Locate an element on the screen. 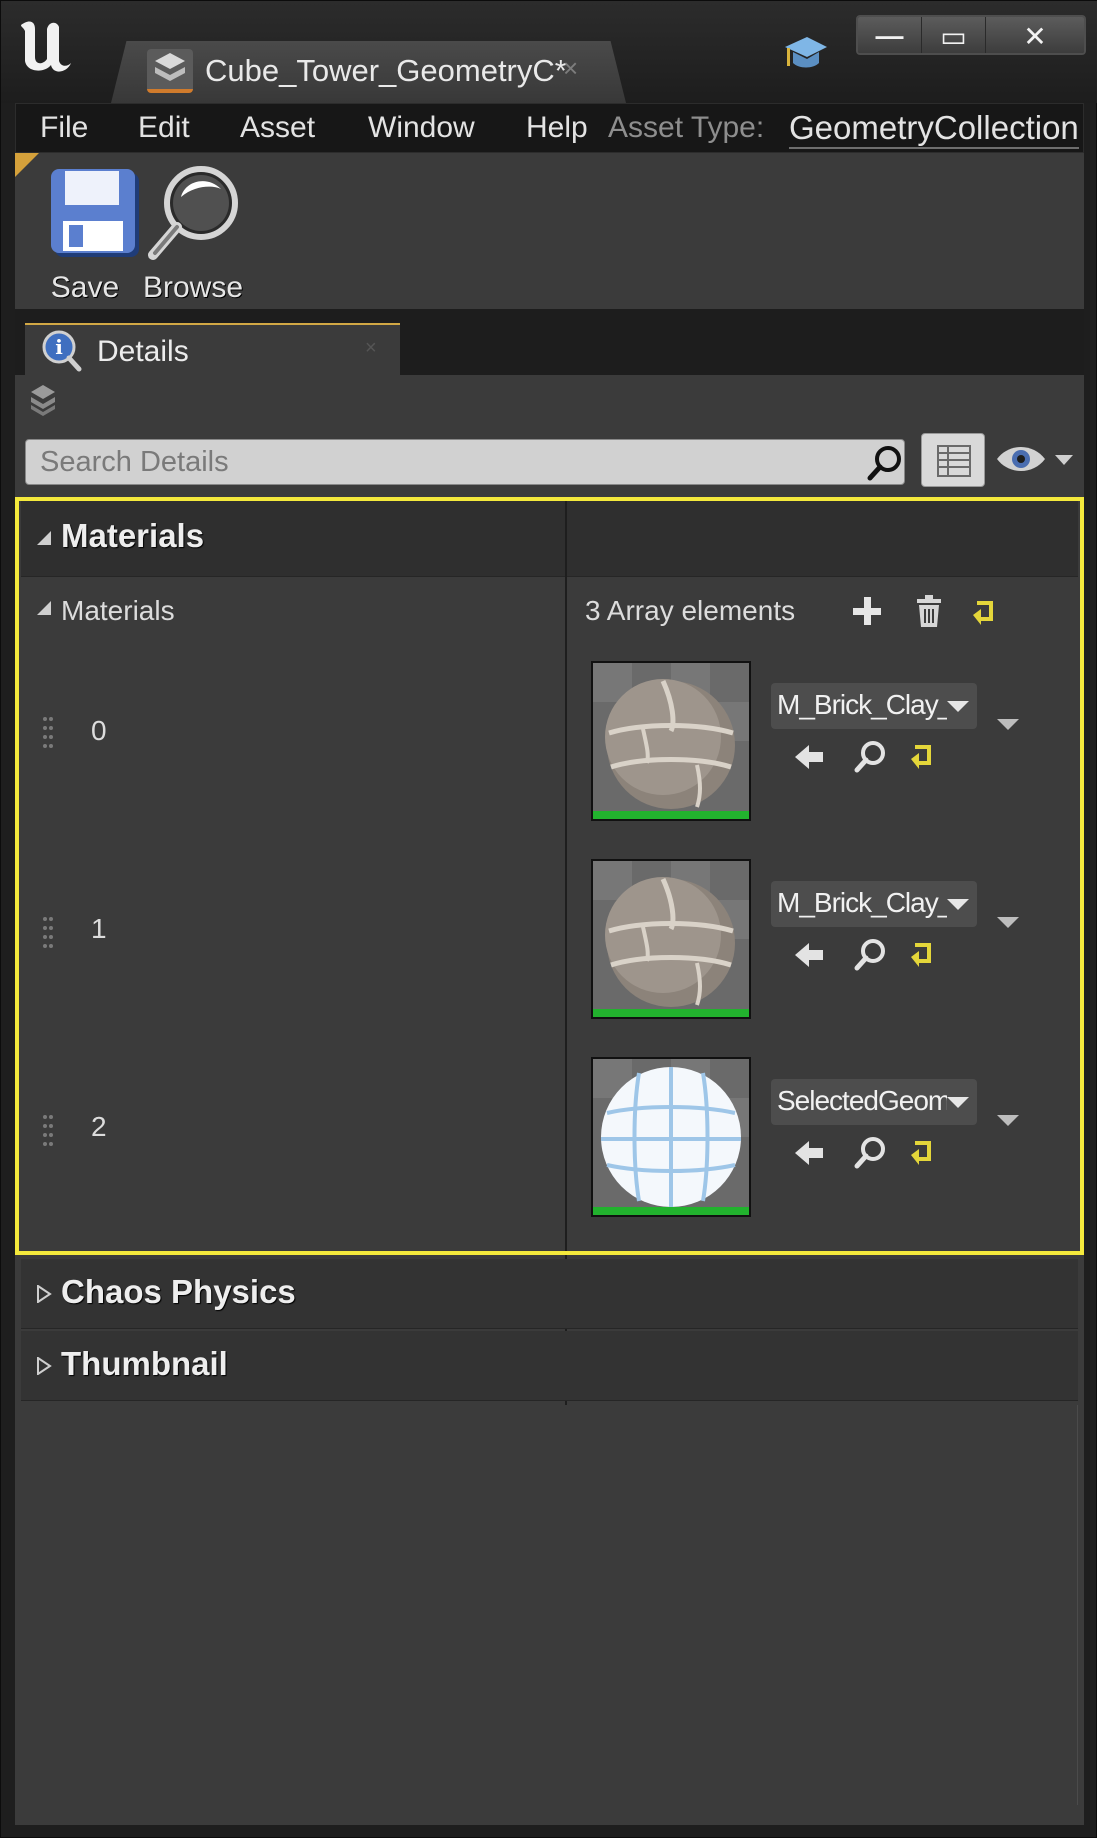  view-options-button is located at coordinates (953, 460).